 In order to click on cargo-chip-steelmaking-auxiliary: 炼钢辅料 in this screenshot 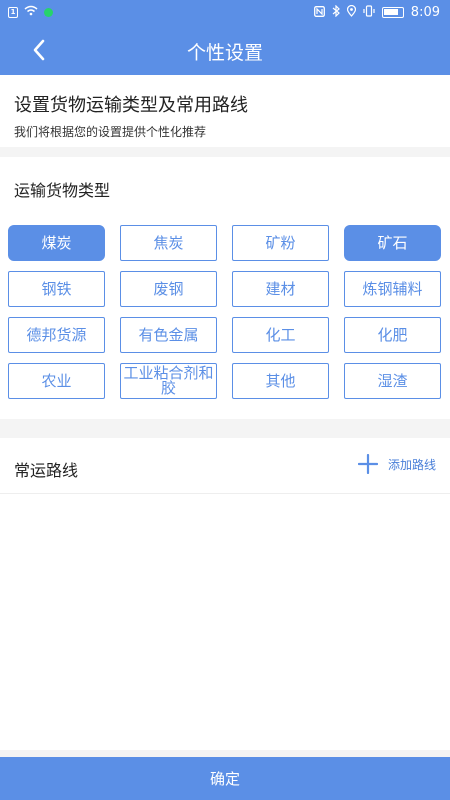, I will do `click(392, 289)`.